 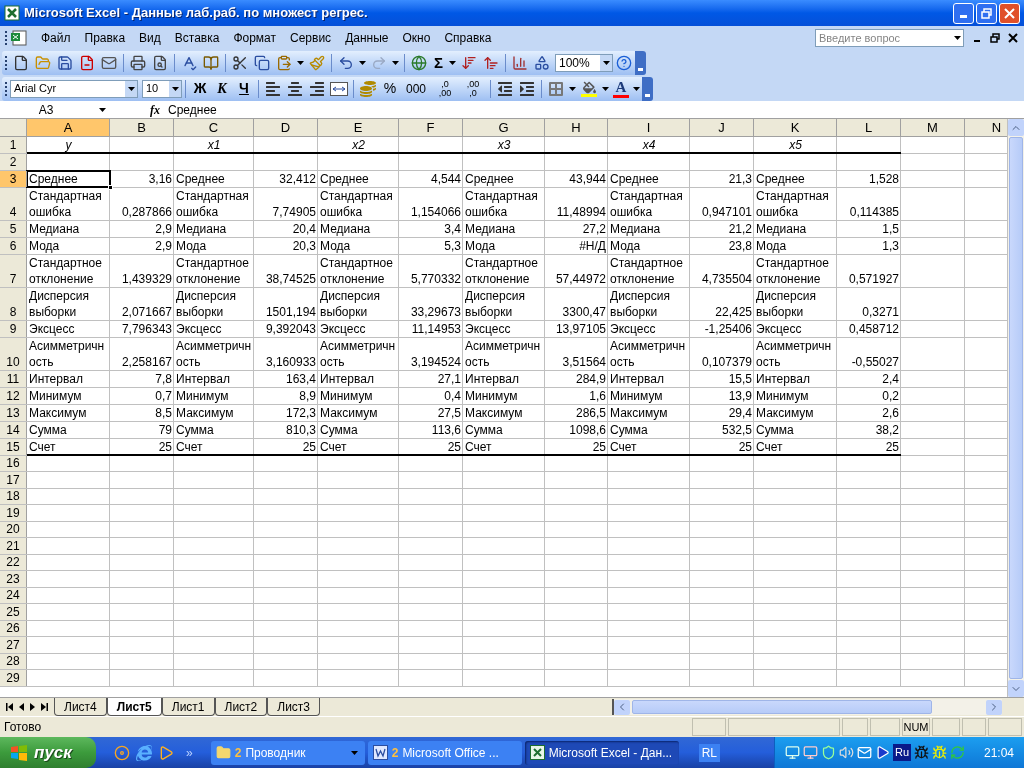 I want to click on column-header: D, so click(x=286, y=128).